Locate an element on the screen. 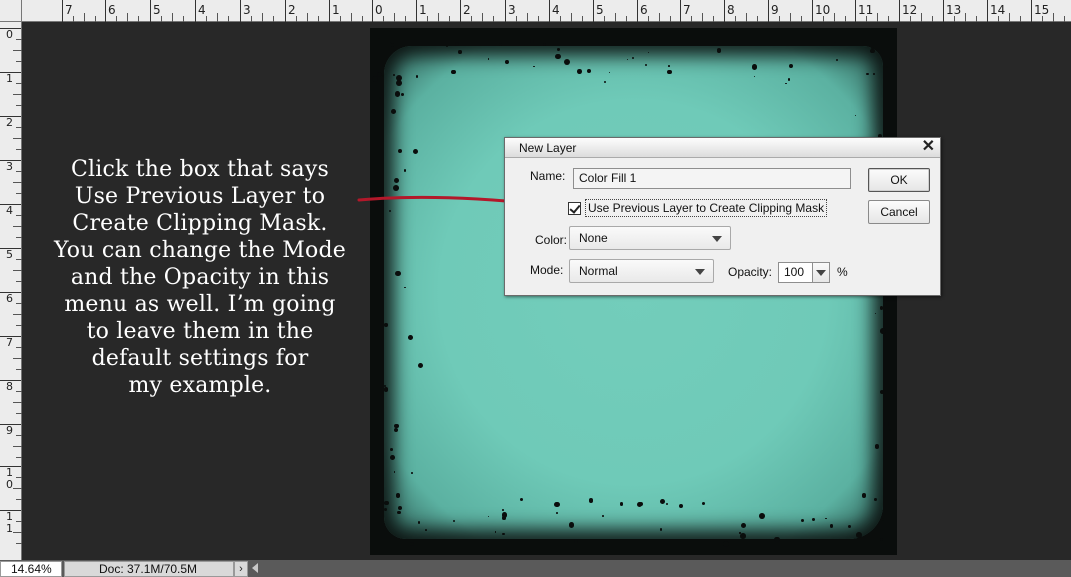 The width and height of the screenshot is (1071, 577). instruction-line: menu as well. I’m going is located at coordinates (200, 304).